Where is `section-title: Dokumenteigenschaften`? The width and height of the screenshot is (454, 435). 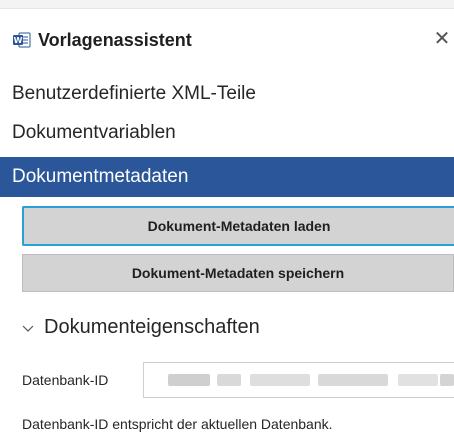
section-title: Dokumenteigenschaften is located at coordinates (152, 327).